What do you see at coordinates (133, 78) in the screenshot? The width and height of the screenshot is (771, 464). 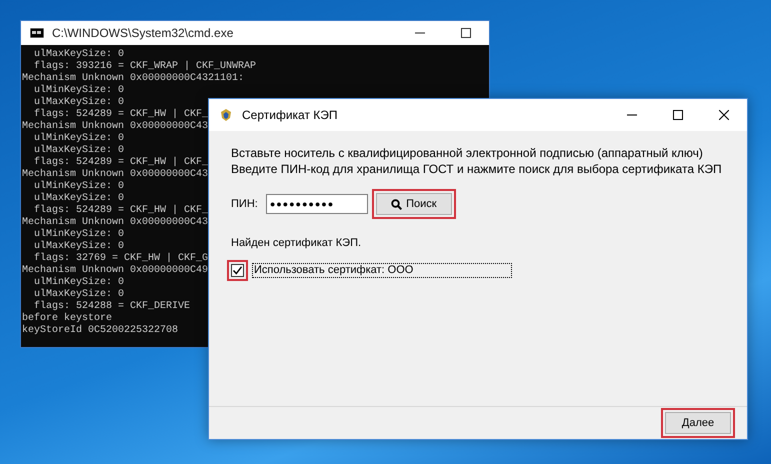 I see `console-line: Mechanism Unknown 0x00000000C4321101:` at bounding box center [133, 78].